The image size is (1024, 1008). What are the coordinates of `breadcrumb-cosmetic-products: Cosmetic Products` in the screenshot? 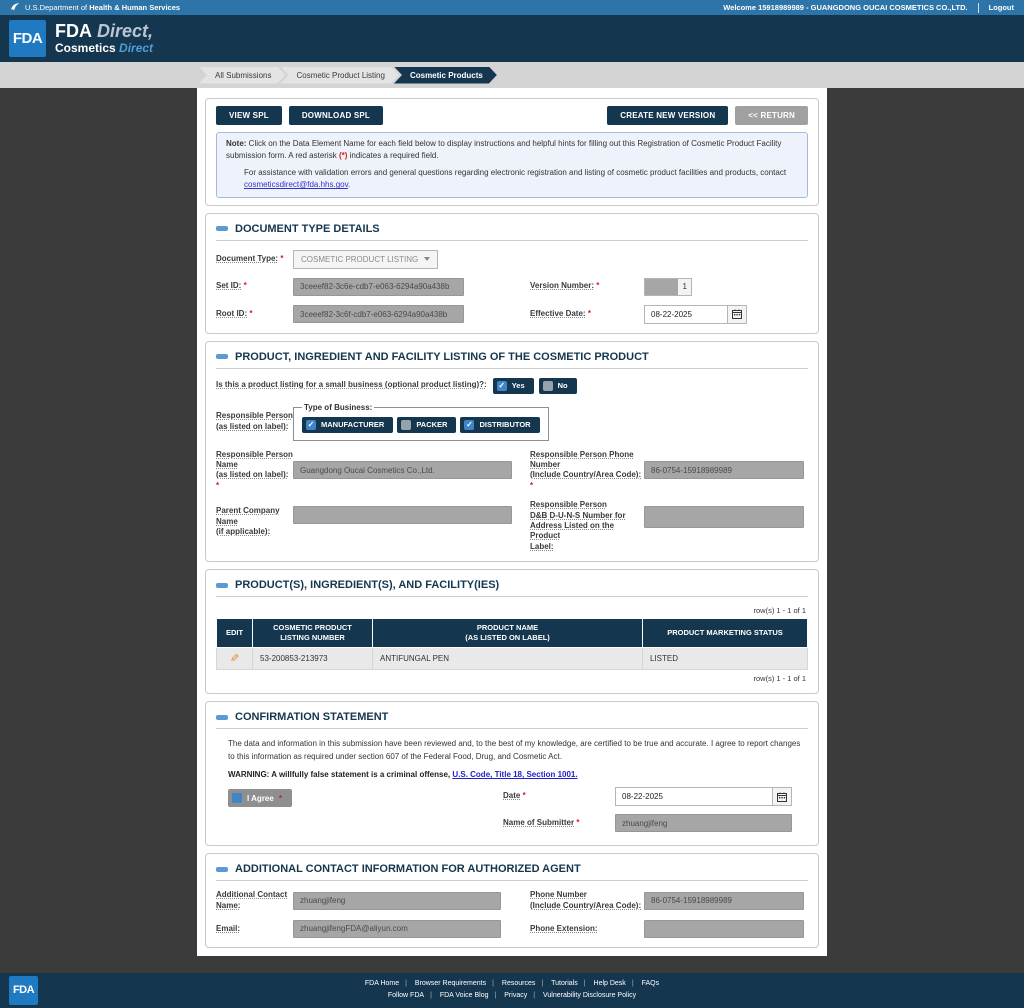 It's located at (445, 75).